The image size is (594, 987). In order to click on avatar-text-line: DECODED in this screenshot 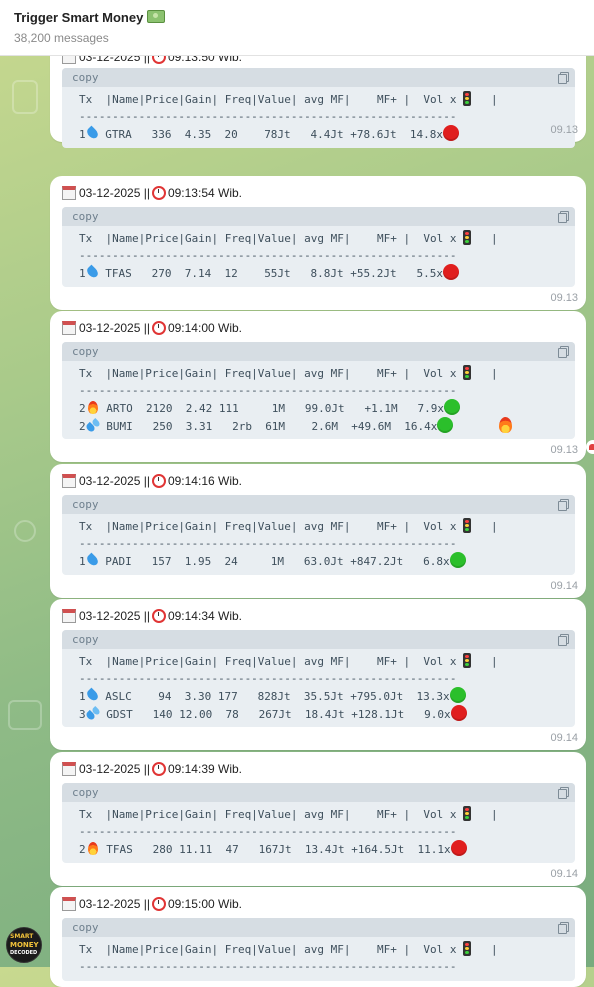, I will do `click(24, 953)`.